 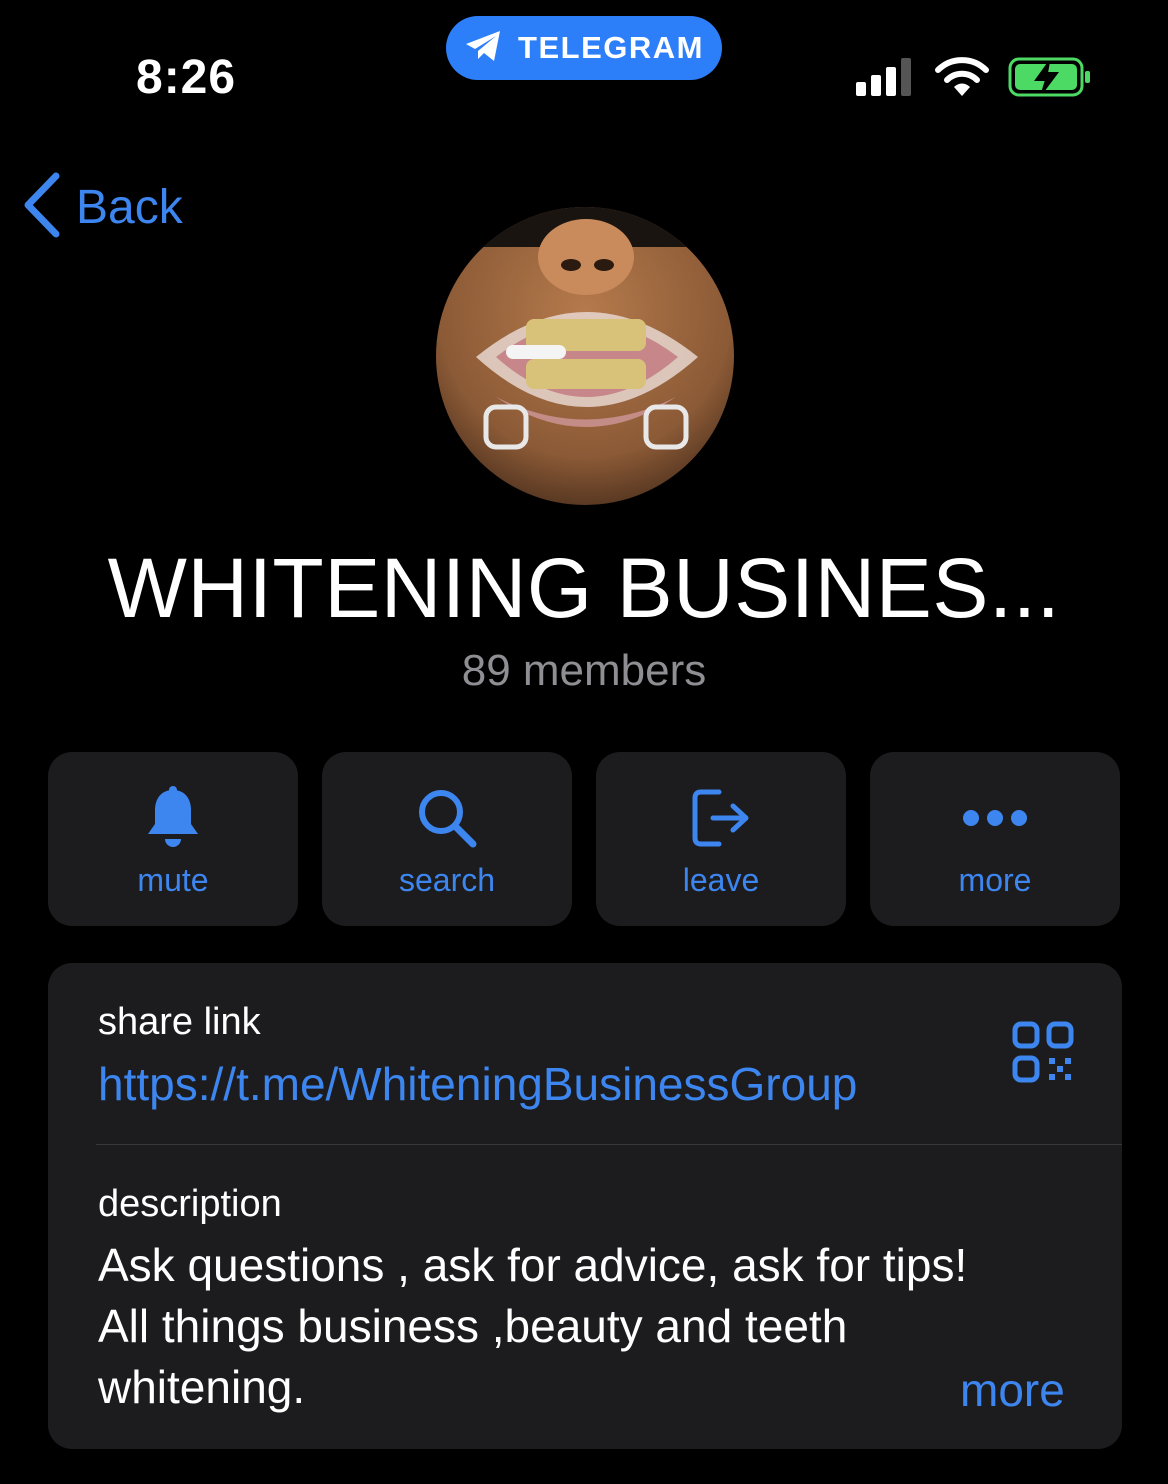 I want to click on back-label: Back, so click(x=129, y=207).